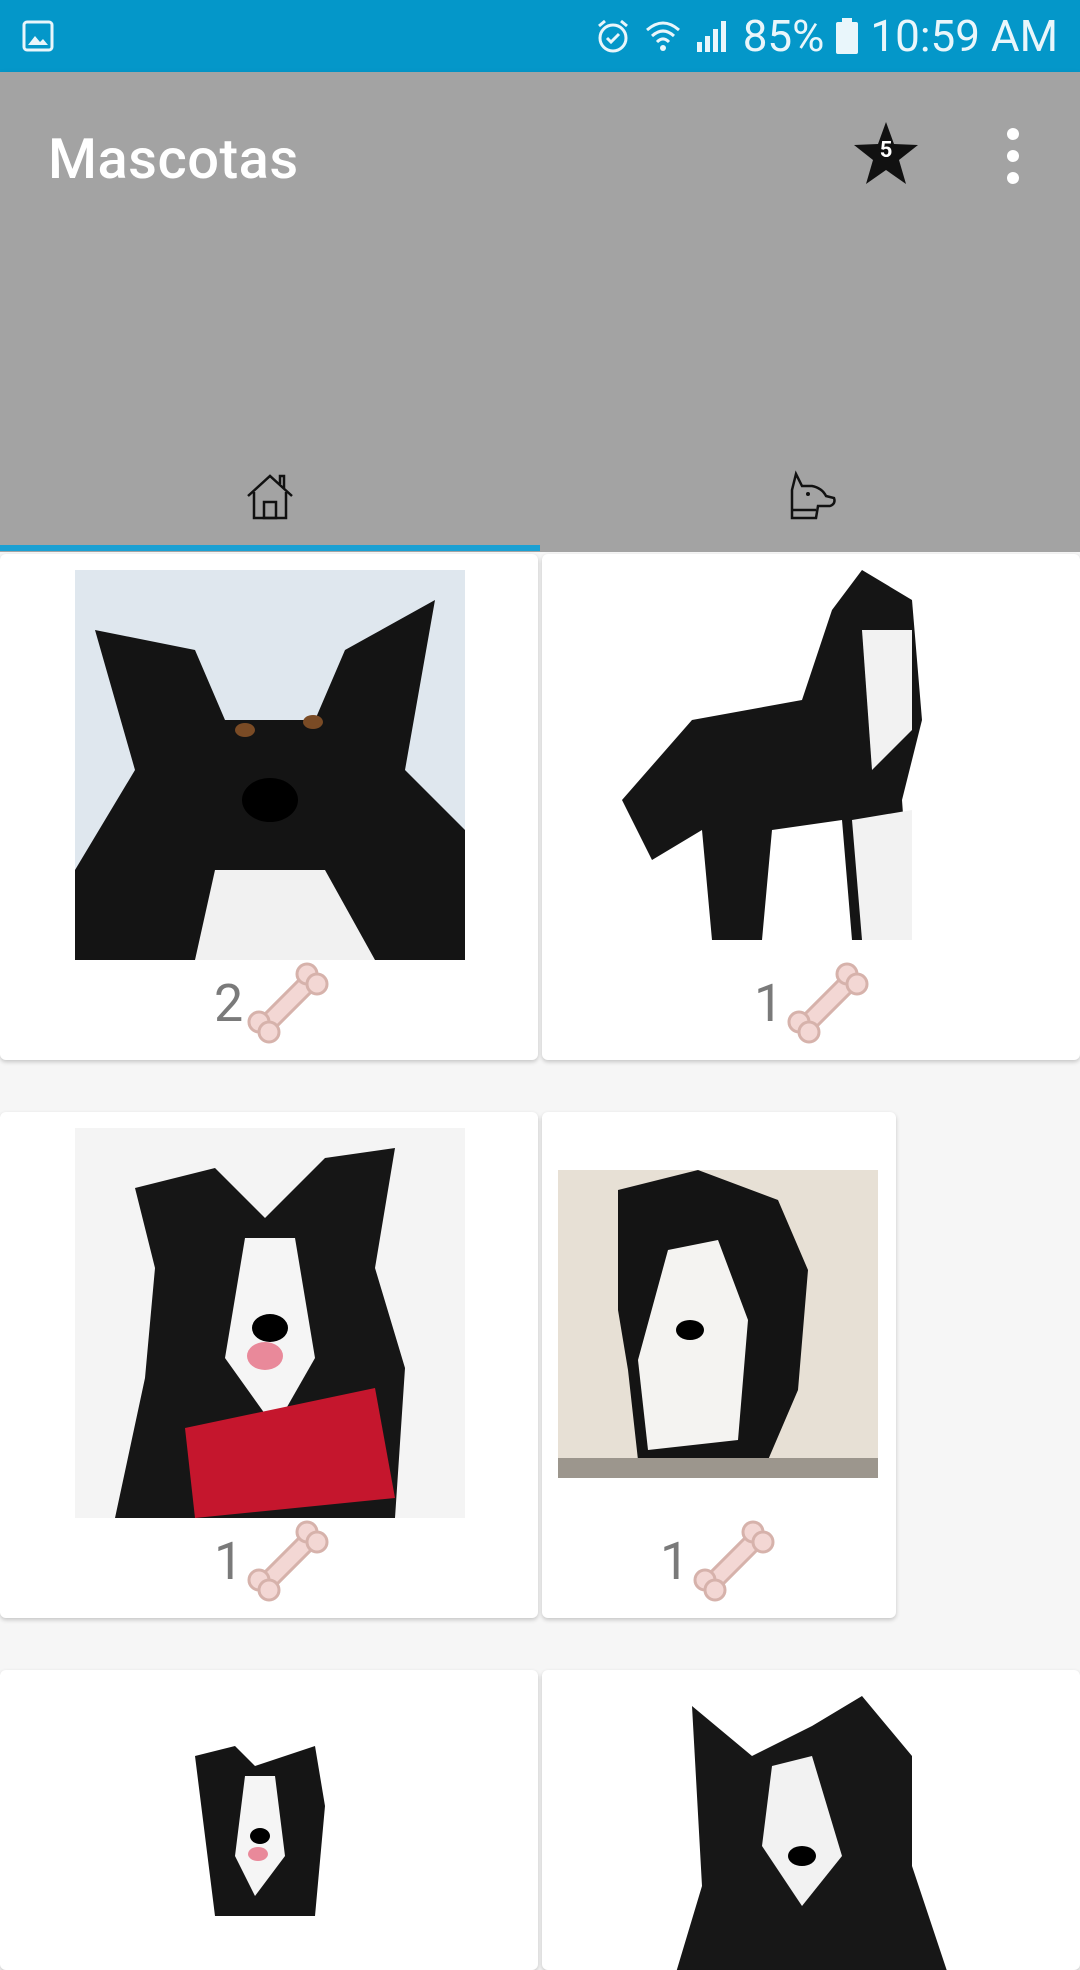 This screenshot has width=1080, height=1970. Describe the element at coordinates (813, 495) in the screenshot. I see `dog-head-icon` at that location.